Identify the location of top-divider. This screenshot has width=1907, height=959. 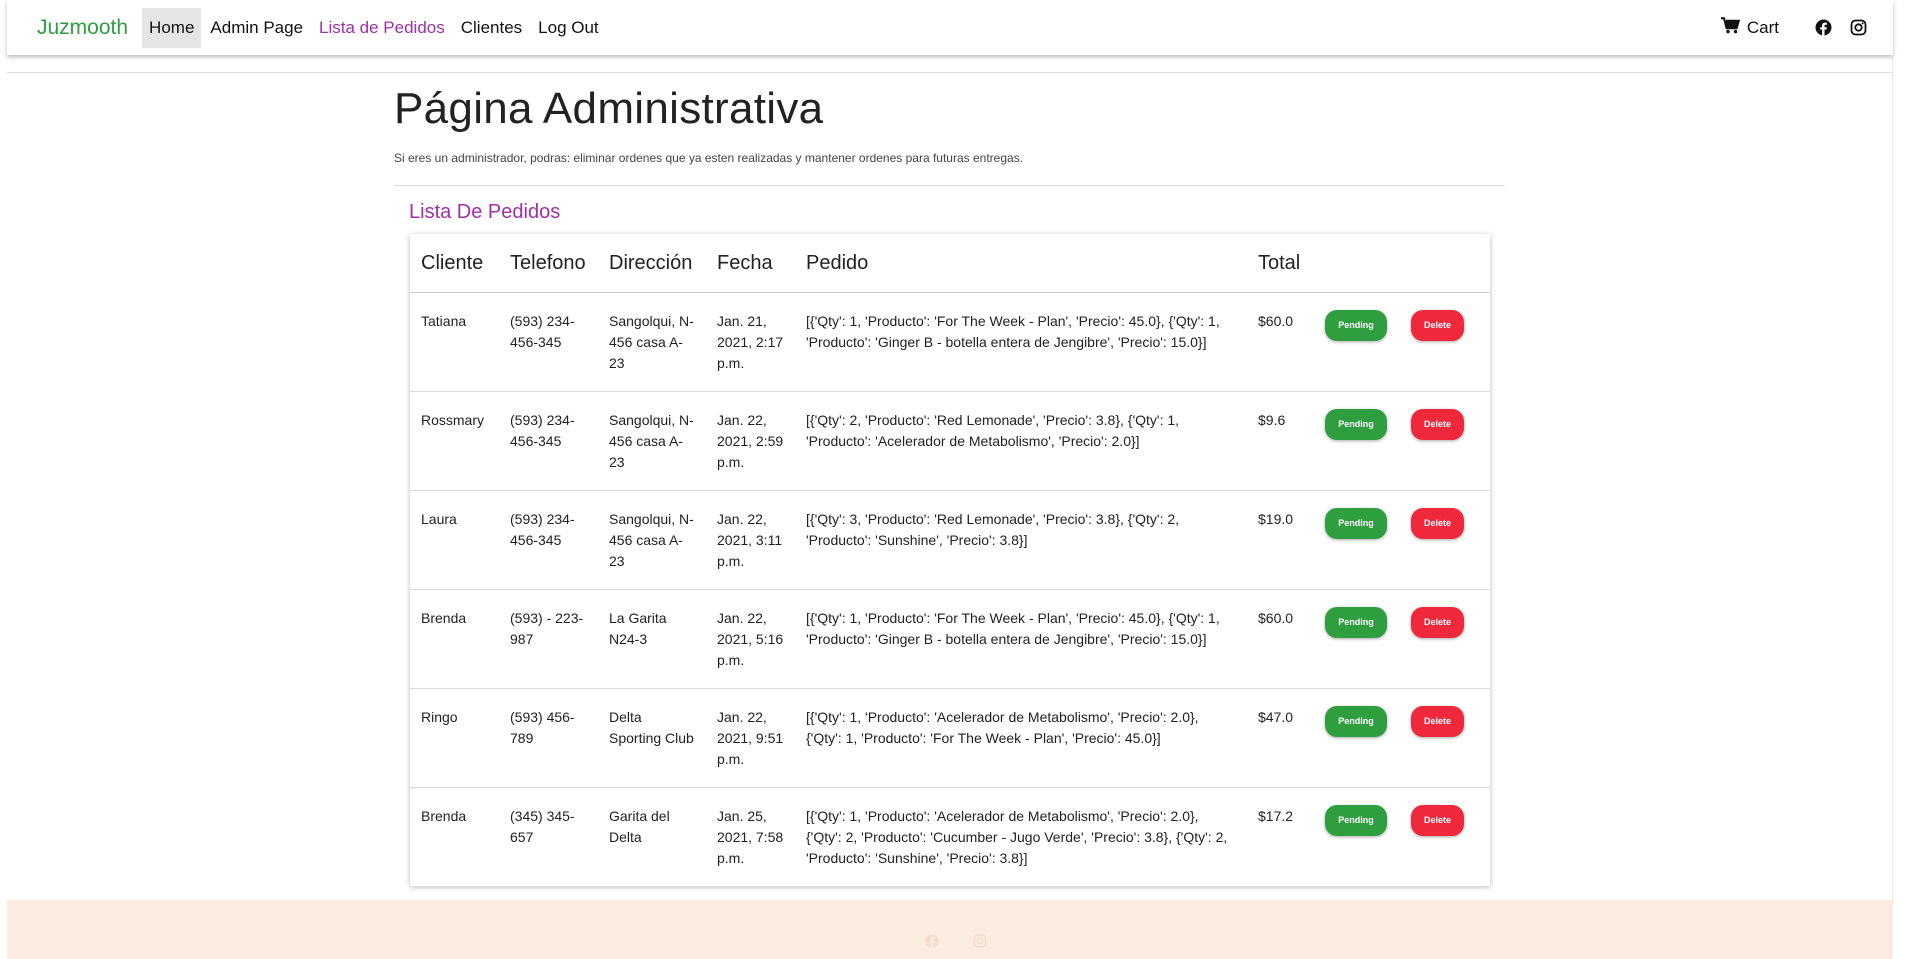
(950, 72).